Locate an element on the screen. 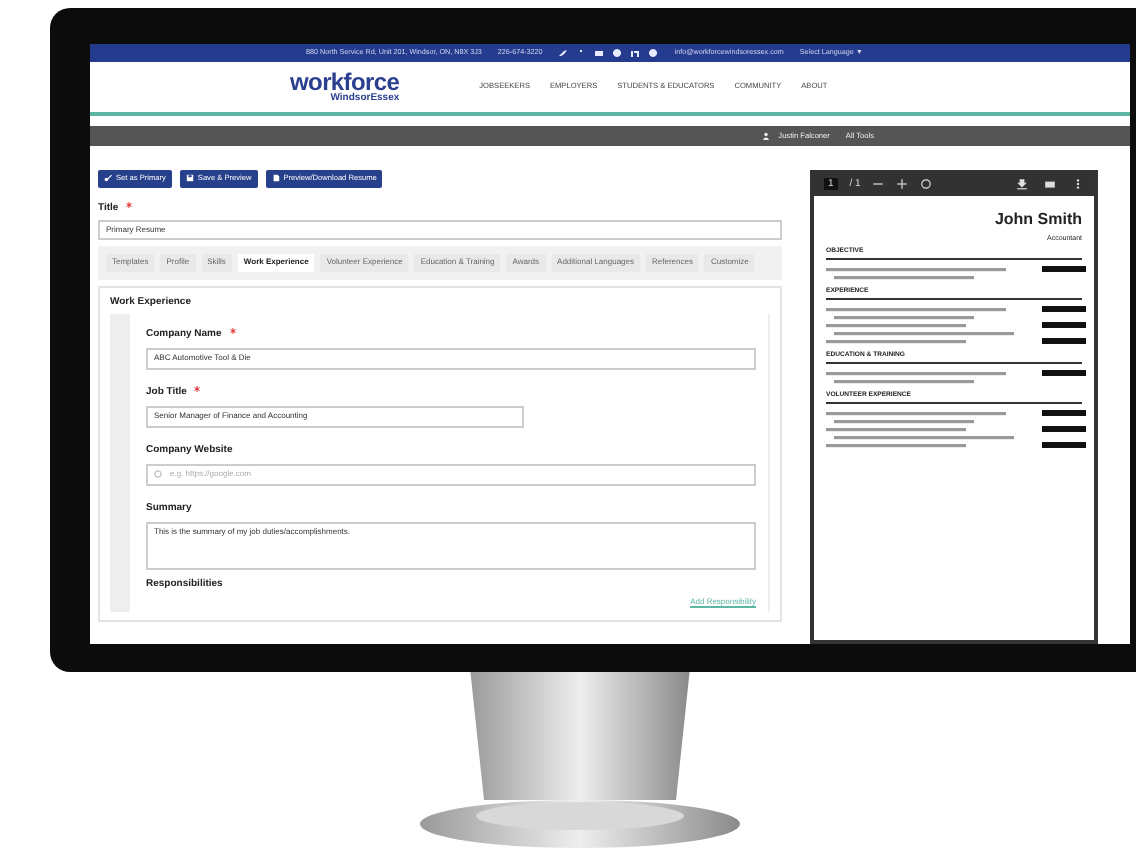 Image resolution: width=1136 pixels, height=862 pixels. file-icon is located at coordinates (275, 178).